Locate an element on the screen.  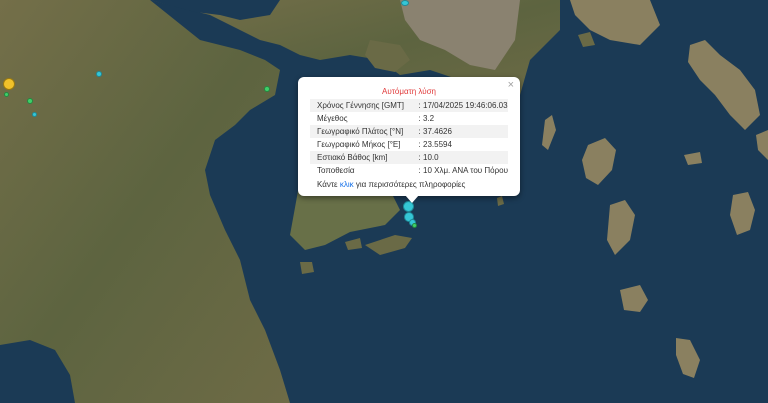
island-gyaros is located at coordinates (693, 158).